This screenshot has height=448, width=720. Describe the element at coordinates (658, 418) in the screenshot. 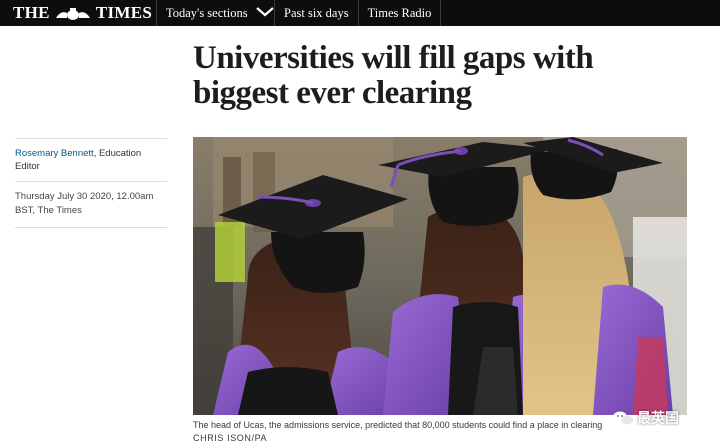

I see `watermark-text: 最英国` at that location.